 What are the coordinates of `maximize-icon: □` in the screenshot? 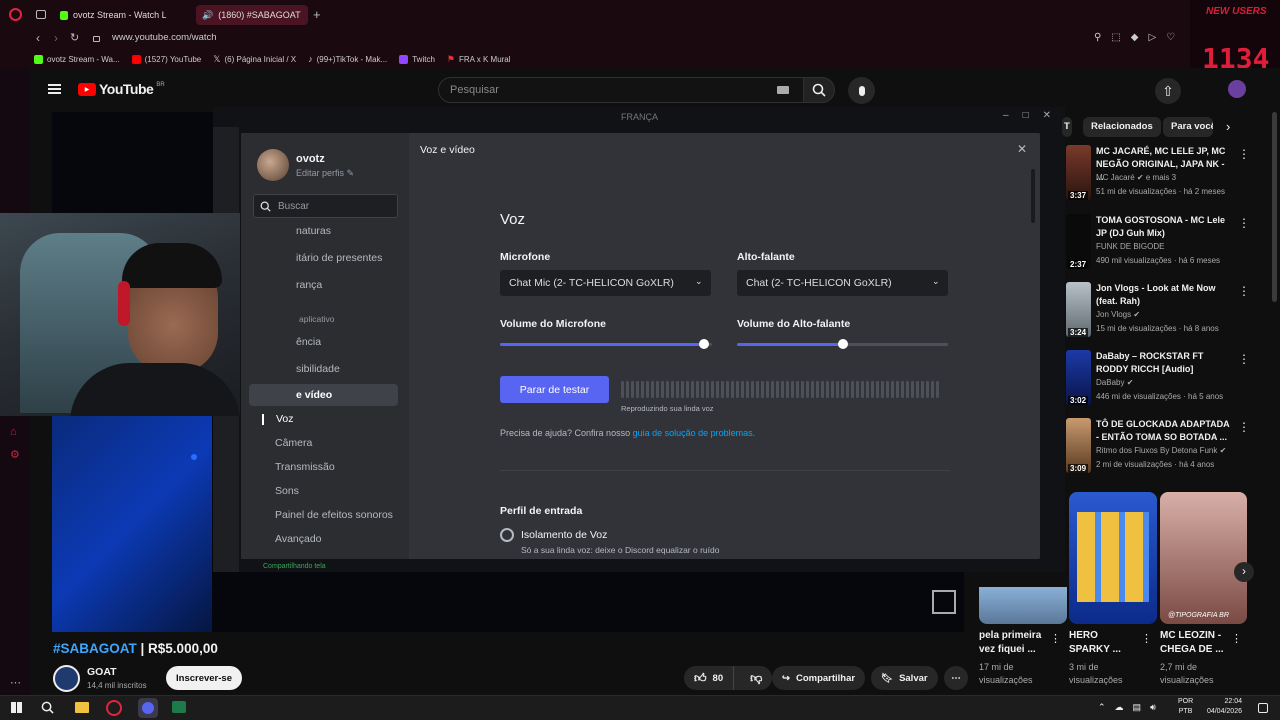 It's located at (1026, 115).